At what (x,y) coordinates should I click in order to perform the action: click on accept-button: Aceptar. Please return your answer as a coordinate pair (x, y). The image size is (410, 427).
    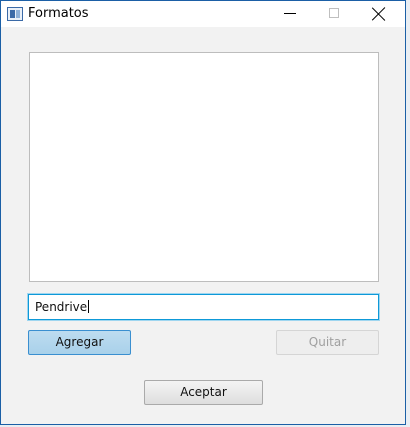
    Looking at the image, I should click on (203, 392).